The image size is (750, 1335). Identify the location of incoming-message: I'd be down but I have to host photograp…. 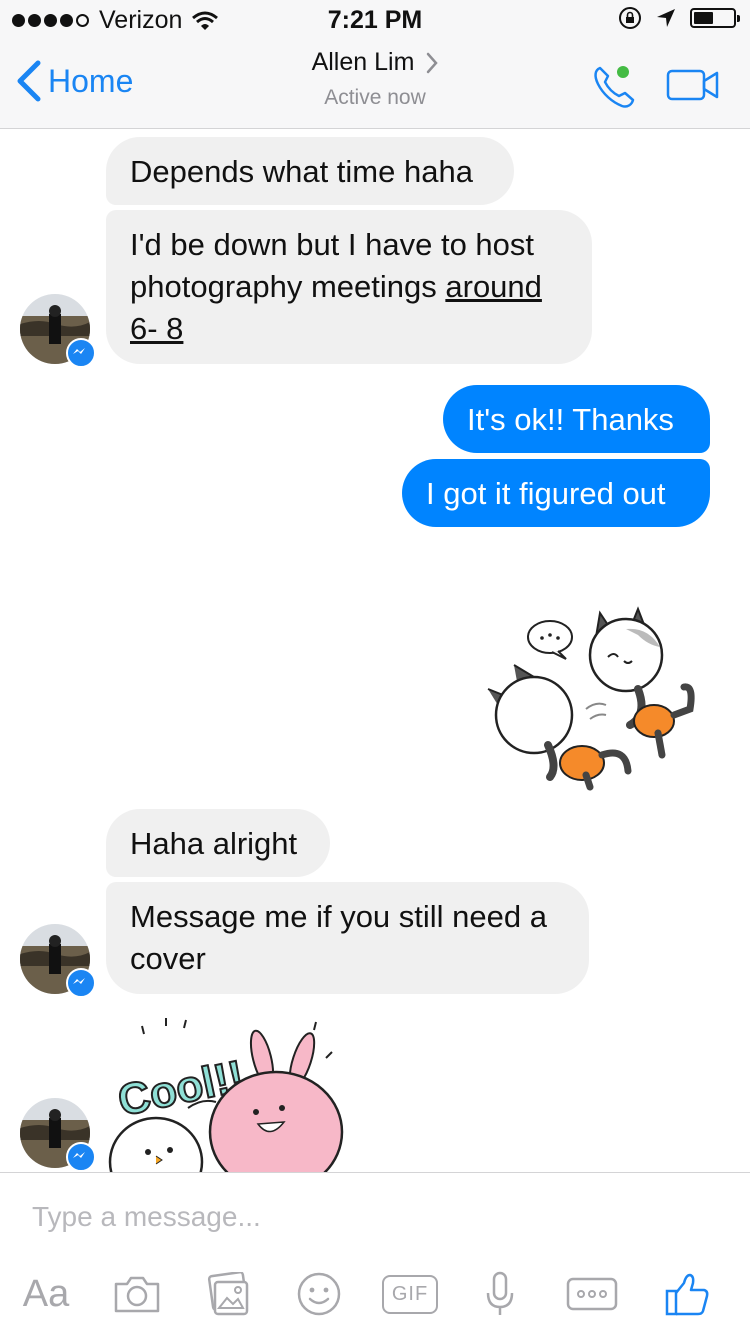
(349, 287).